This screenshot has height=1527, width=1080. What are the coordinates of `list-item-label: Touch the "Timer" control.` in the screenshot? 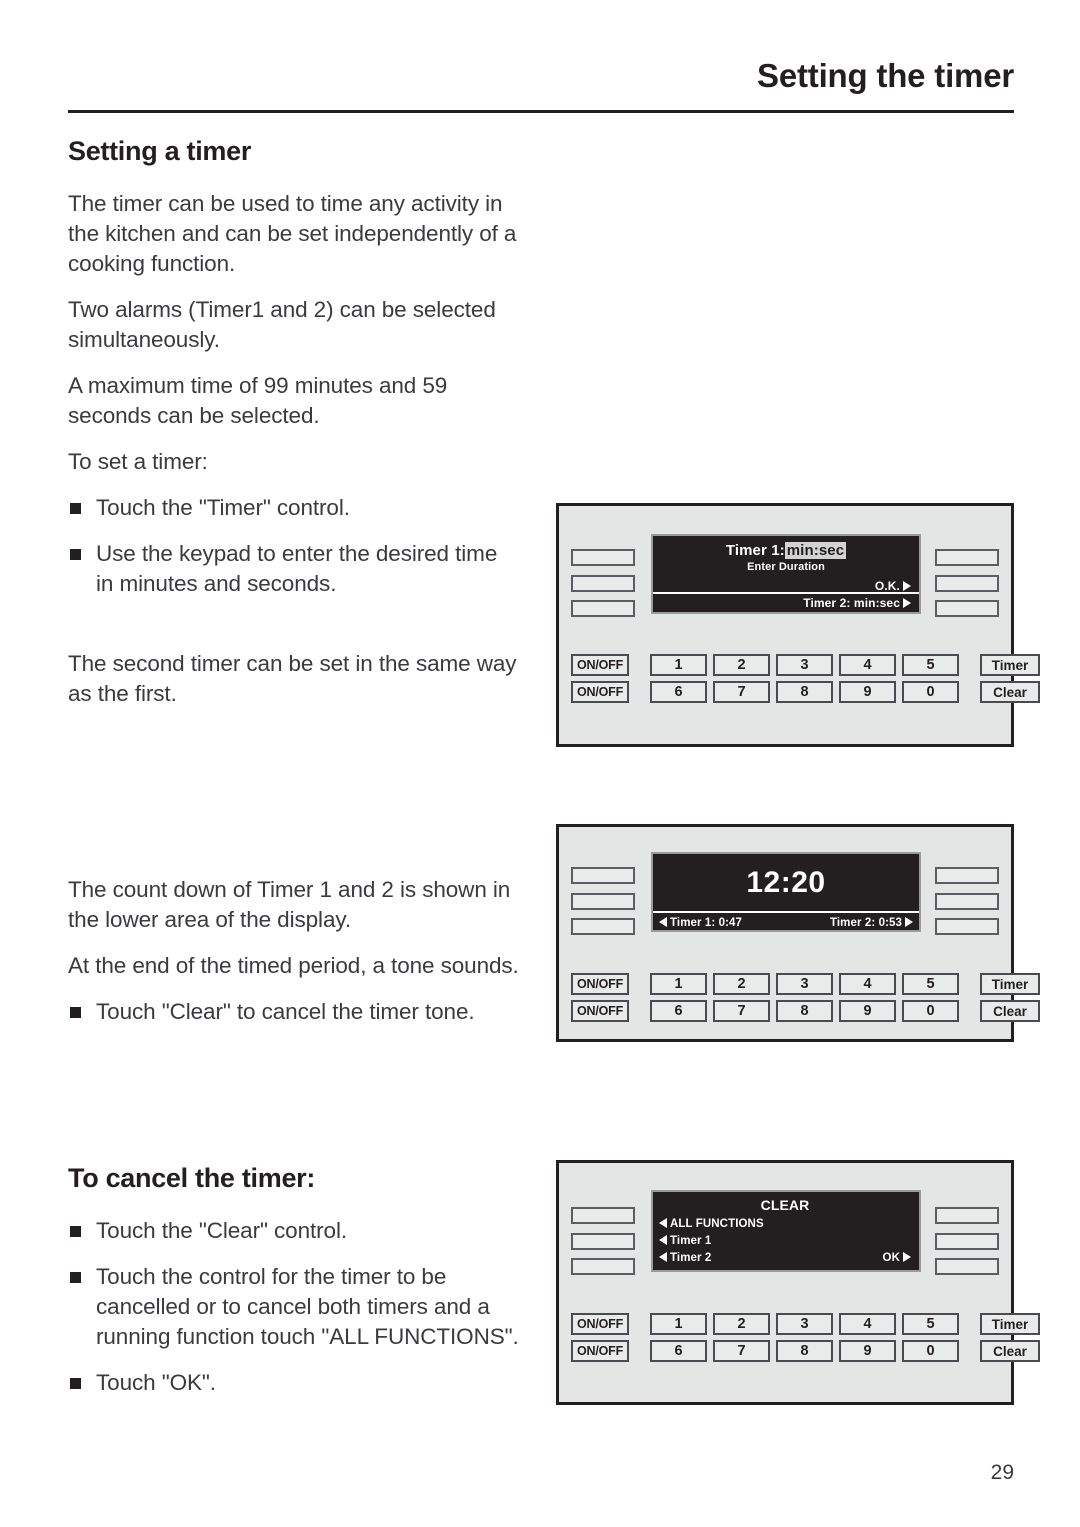 It's located at (223, 508).